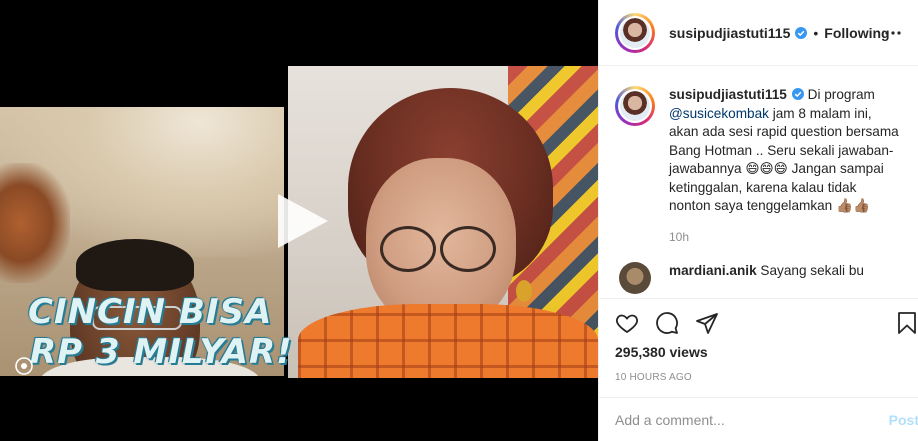  I want to click on post-header: susipudjiastuti115 • Following, so click(758, 33).